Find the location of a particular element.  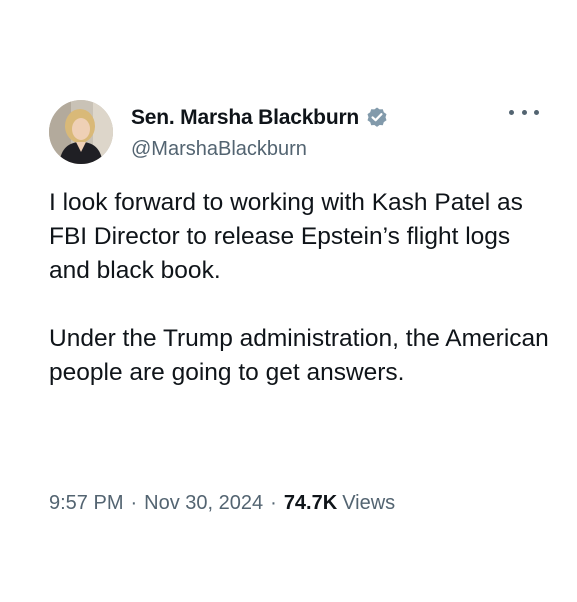

tweet-metadata: 9:57 PM · Nov 30, 2024 · 74.7K Views is located at coordinates (222, 503).